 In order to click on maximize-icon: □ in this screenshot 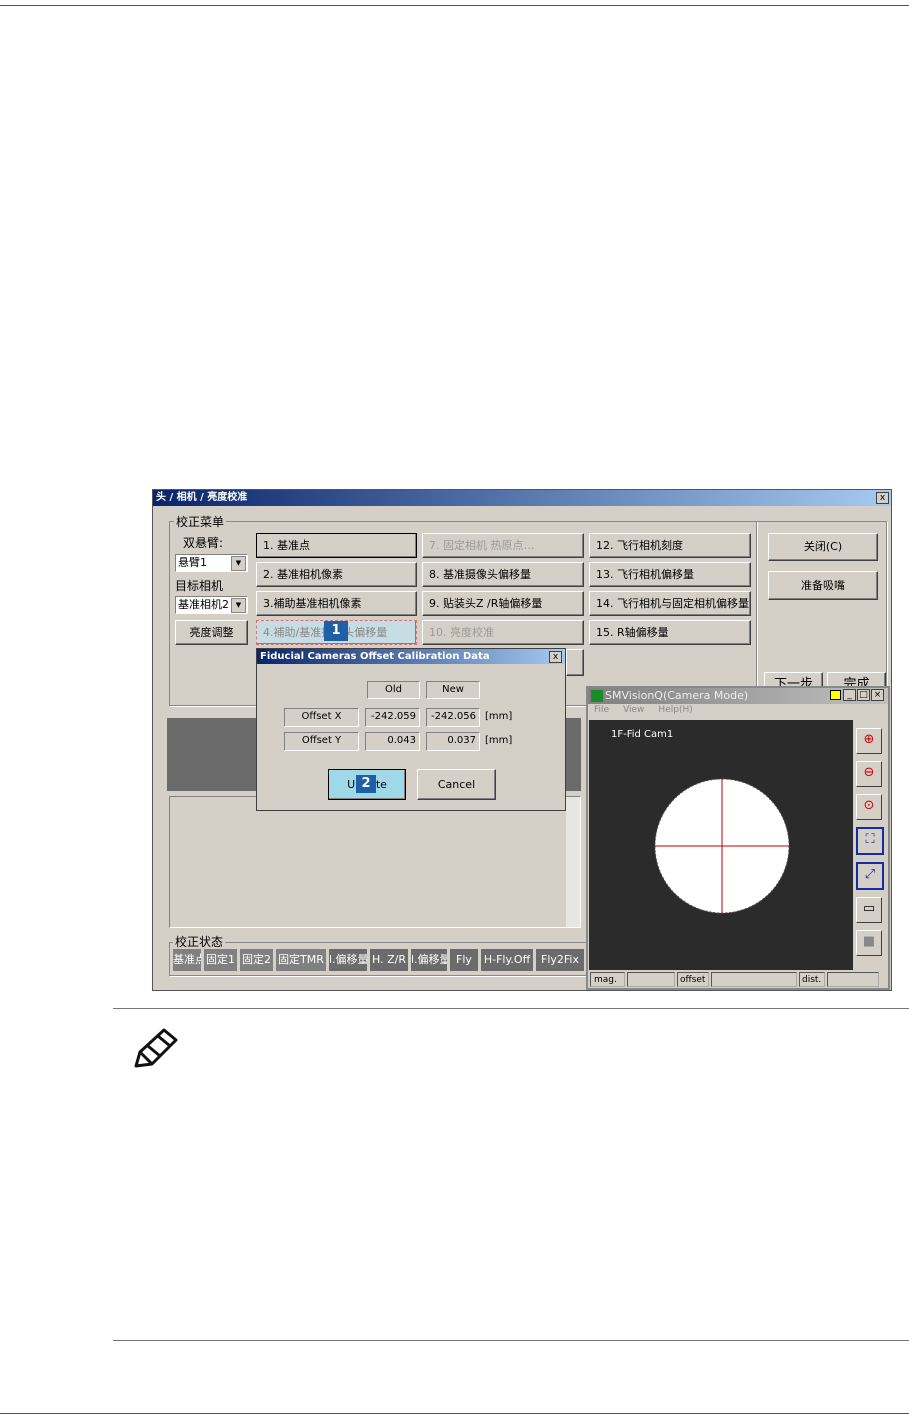, I will do `click(863, 695)`.